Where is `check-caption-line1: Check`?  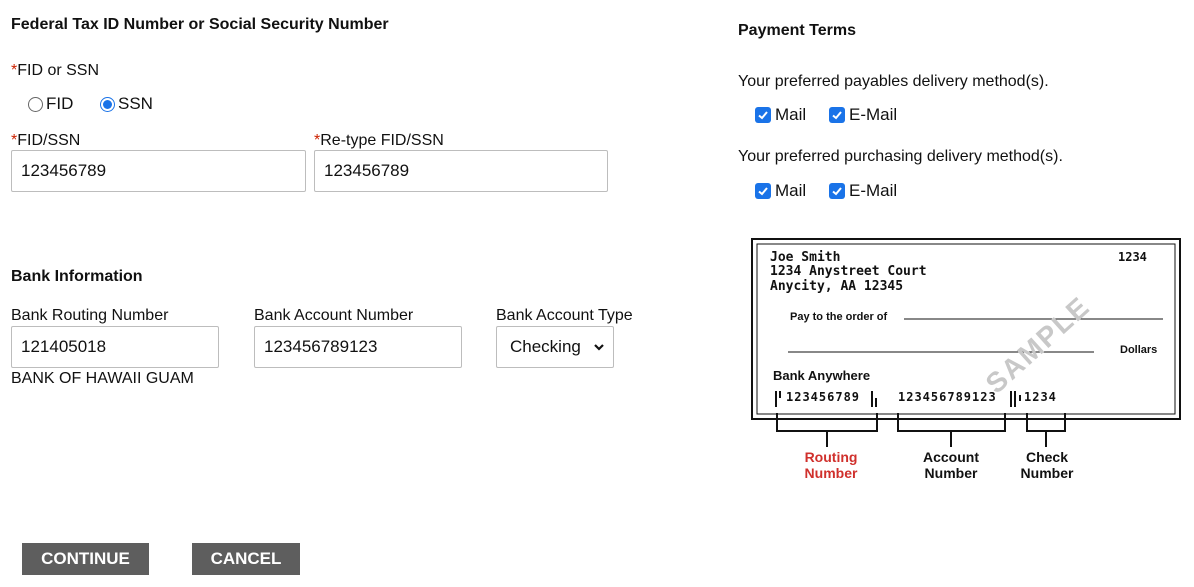 check-caption-line1: Check is located at coordinates (1047, 457).